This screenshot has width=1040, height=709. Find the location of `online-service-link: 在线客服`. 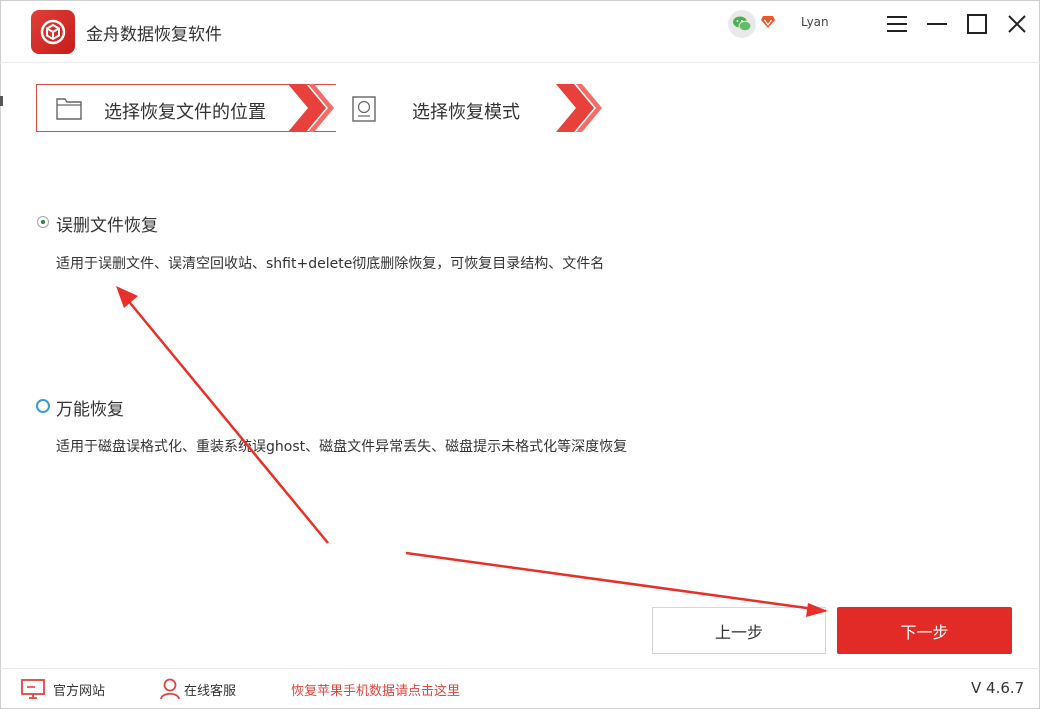

online-service-link: 在线客服 is located at coordinates (210, 689).